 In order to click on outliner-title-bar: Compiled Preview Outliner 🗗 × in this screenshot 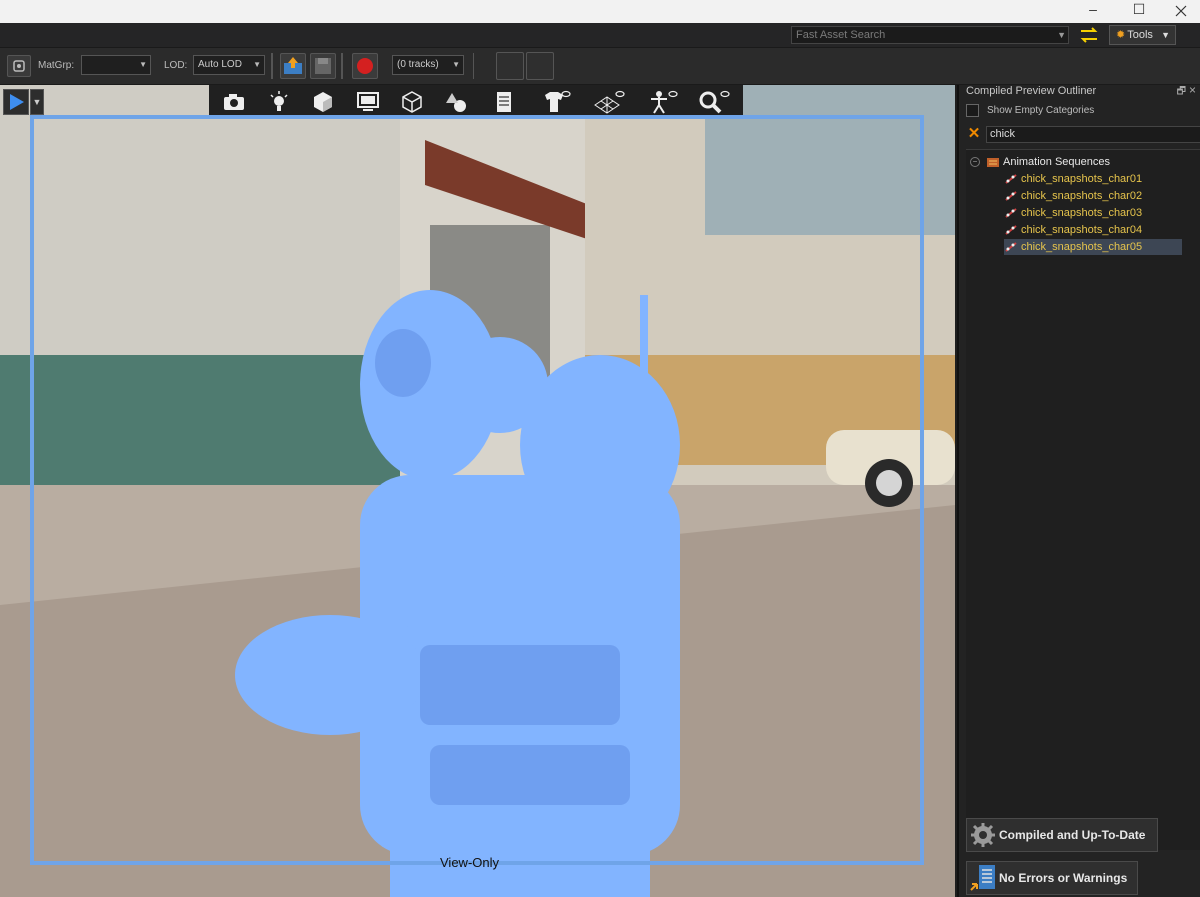, I will do `click(1081, 92)`.